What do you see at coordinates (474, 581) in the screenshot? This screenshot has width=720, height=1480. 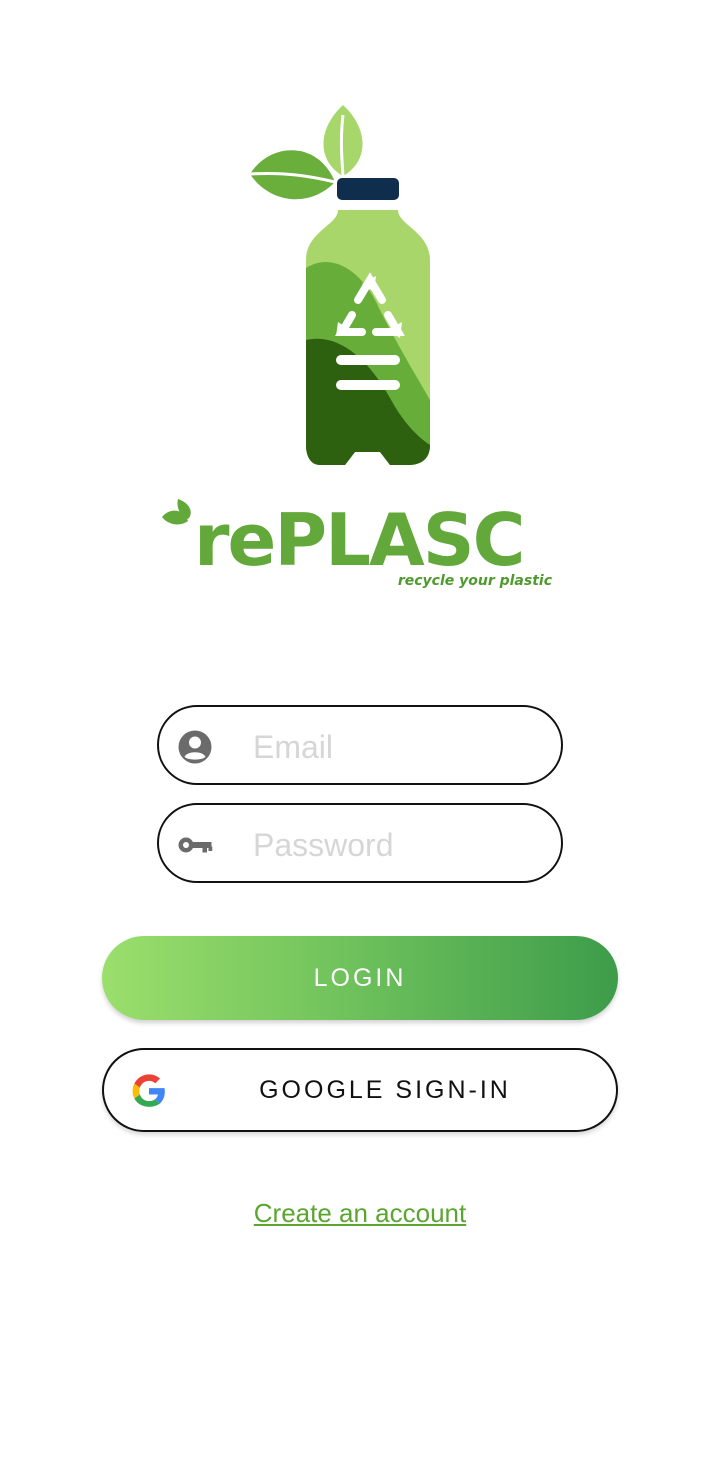 I see `brand-tagline: recycle your plastic` at bounding box center [474, 581].